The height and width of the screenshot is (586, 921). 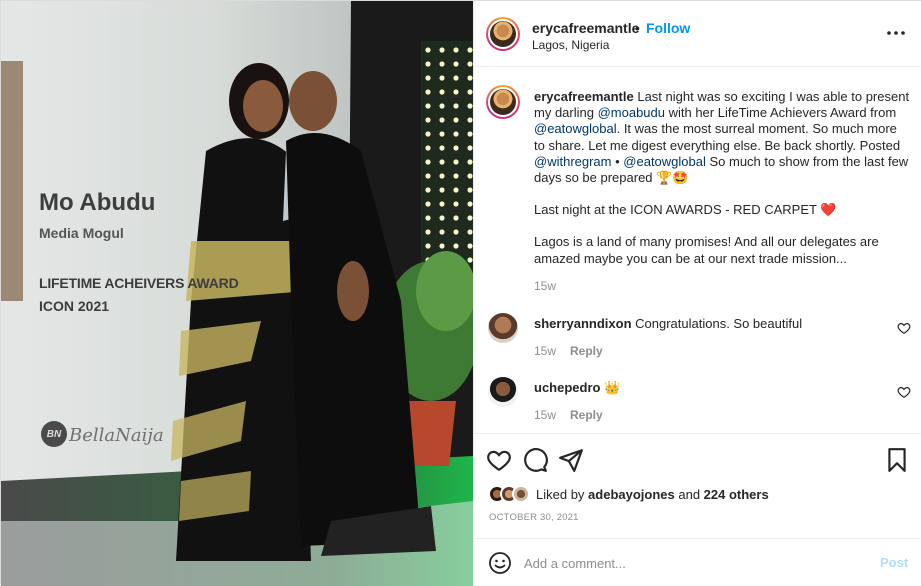 I want to click on likes-summary: Liked by adebayojones and 224 others, so click(x=628, y=494).